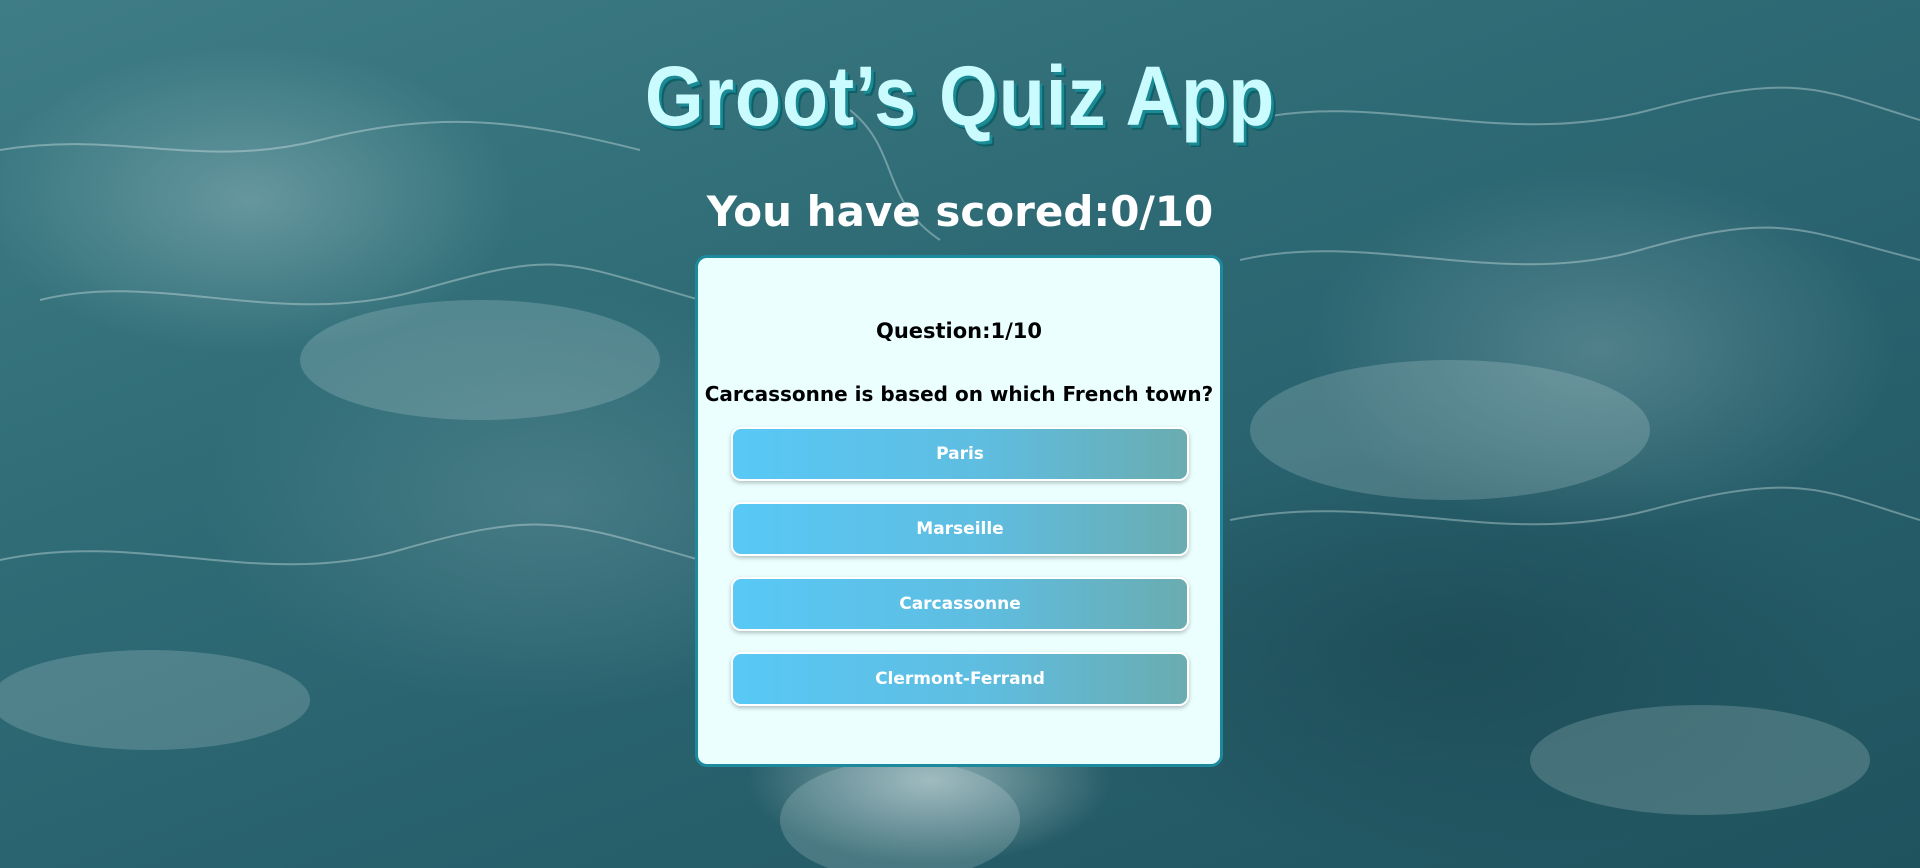  Describe the element at coordinates (908, 211) in the screenshot. I see `score-label: You have scored:` at that location.